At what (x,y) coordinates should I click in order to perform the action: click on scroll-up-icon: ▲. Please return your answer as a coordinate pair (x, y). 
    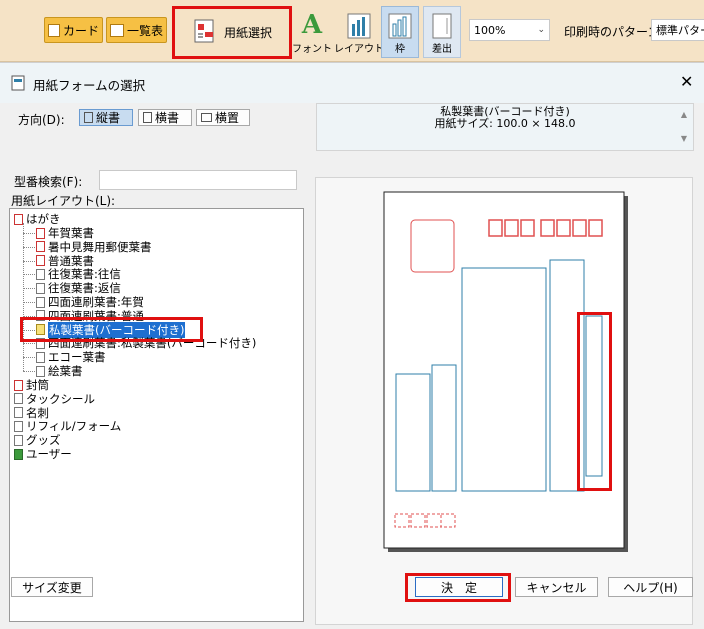
    Looking at the image, I should click on (684, 115).